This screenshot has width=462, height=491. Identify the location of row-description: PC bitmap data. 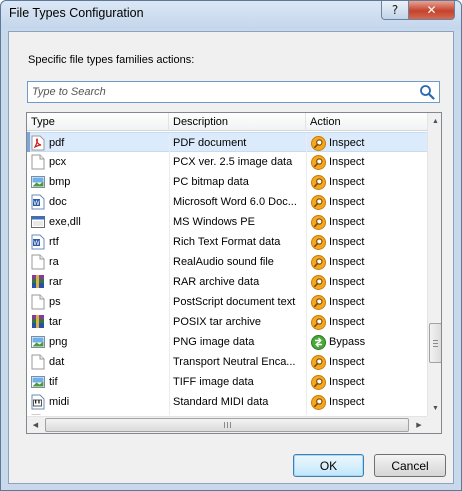
(211, 182).